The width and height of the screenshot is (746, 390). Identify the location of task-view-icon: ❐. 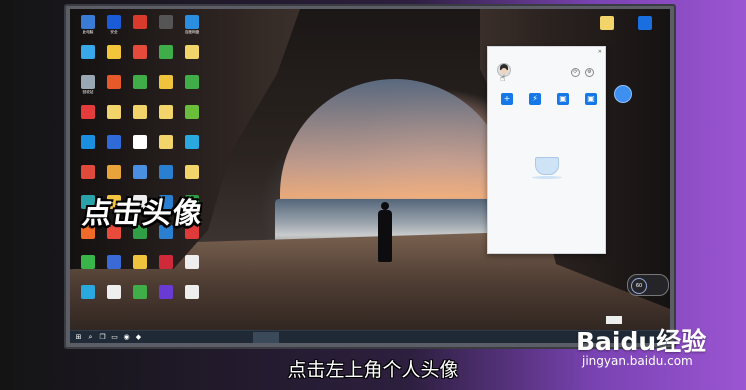
(102, 337).